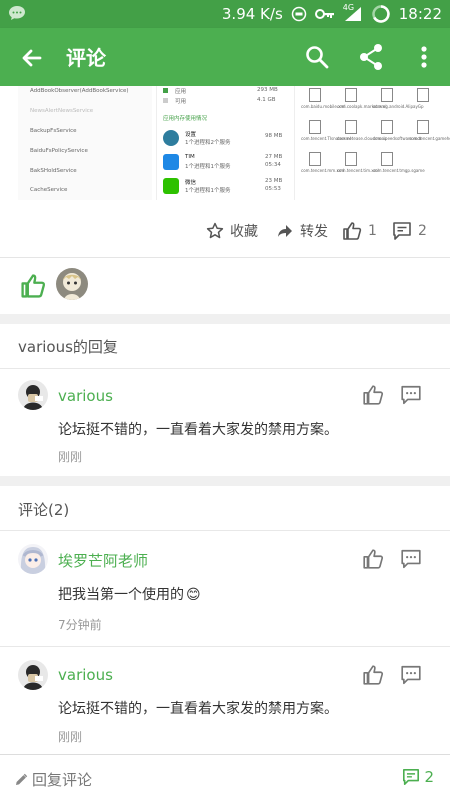 This screenshot has width=450, height=800. I want to click on comment-text: 把我当第一个使用的 😊, so click(129, 594).